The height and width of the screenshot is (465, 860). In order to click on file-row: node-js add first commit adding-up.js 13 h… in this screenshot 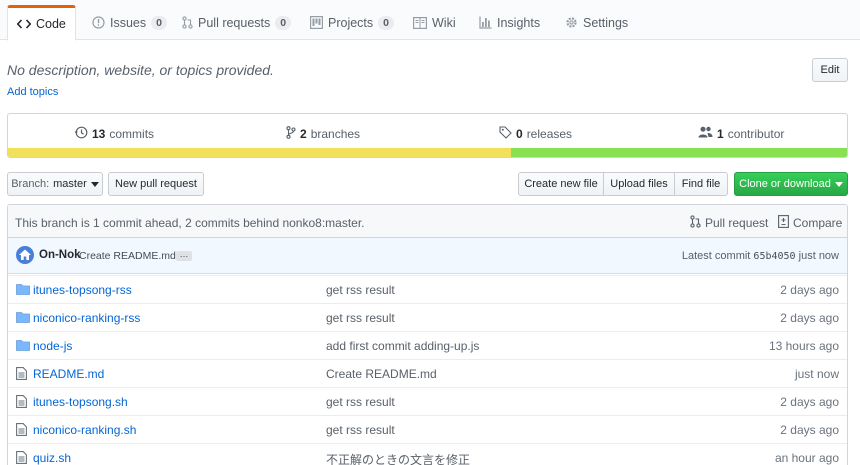, I will do `click(427, 345)`.